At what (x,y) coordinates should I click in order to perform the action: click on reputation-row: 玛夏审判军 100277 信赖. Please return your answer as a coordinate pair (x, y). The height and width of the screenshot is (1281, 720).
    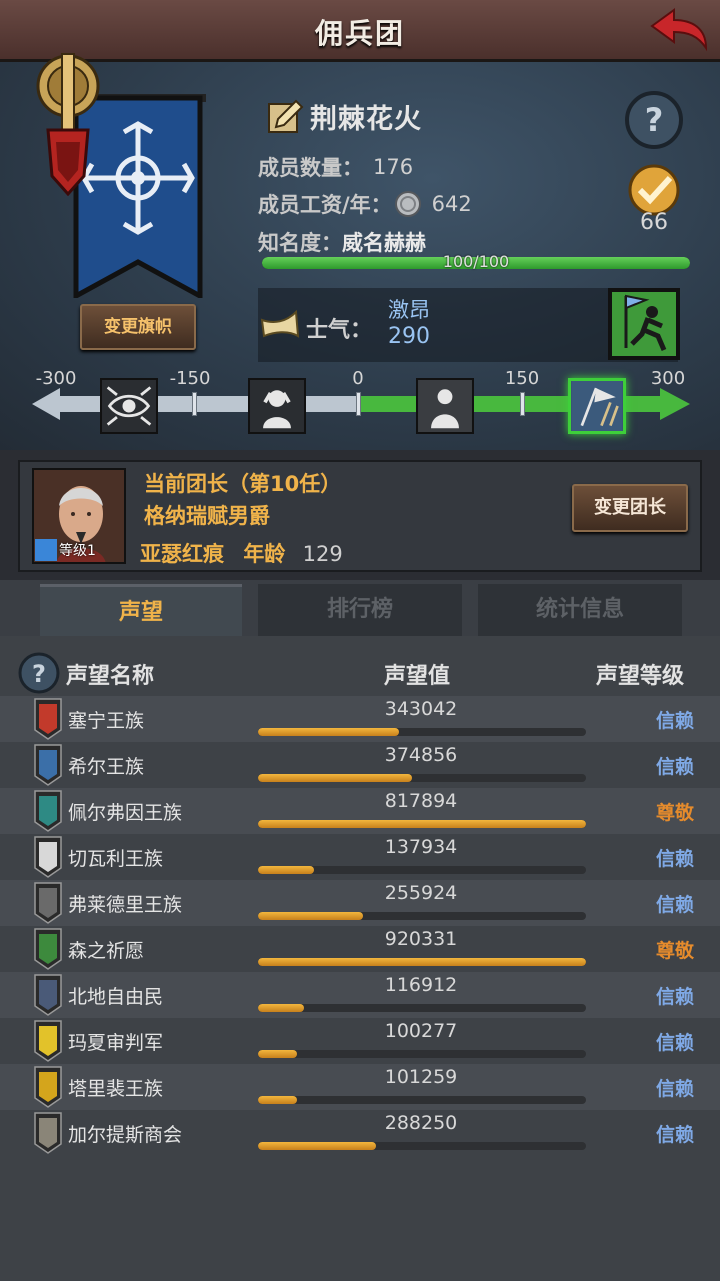
    Looking at the image, I should click on (360, 1041).